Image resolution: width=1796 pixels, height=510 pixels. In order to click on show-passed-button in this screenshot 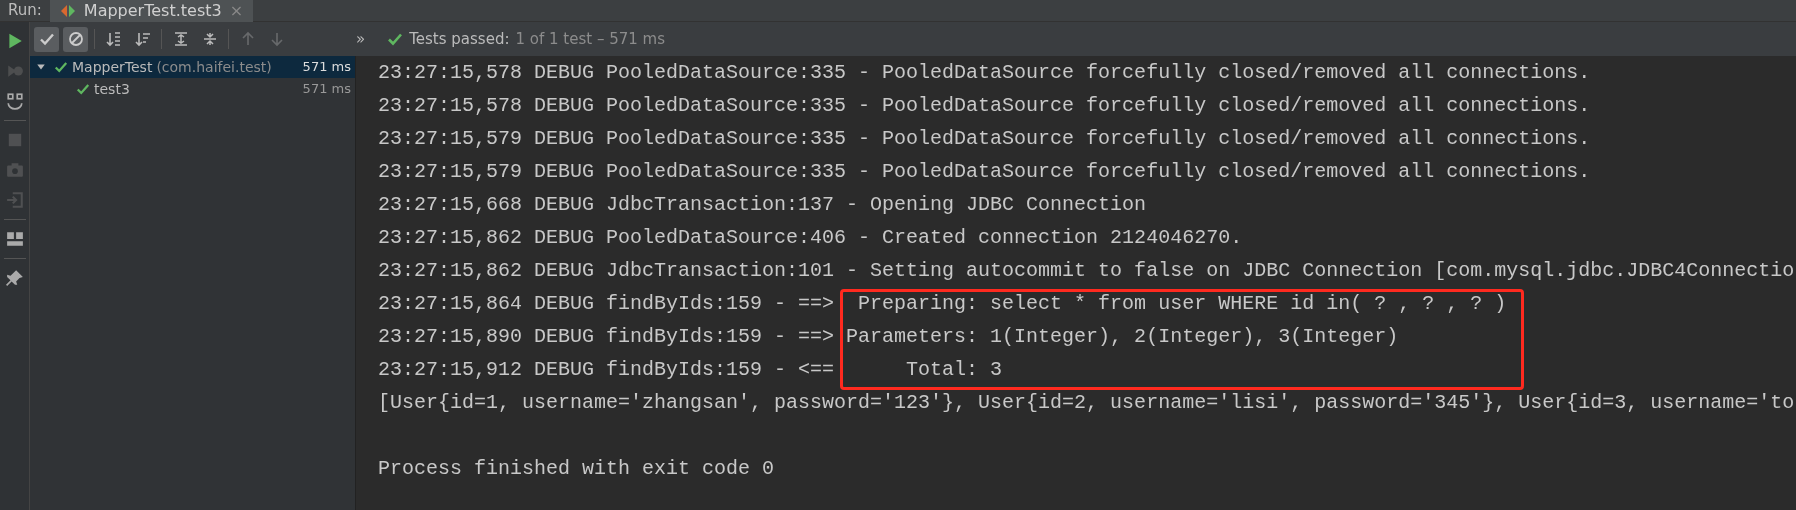, I will do `click(46, 39)`.